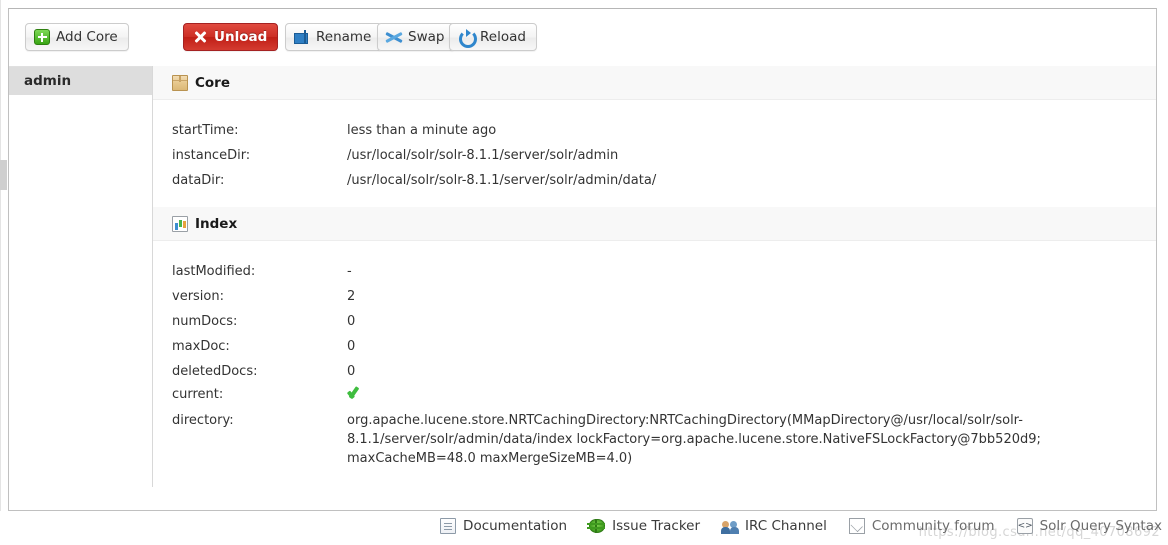 The height and width of the screenshot is (545, 1168). I want to click on bug-icon, so click(596, 526).